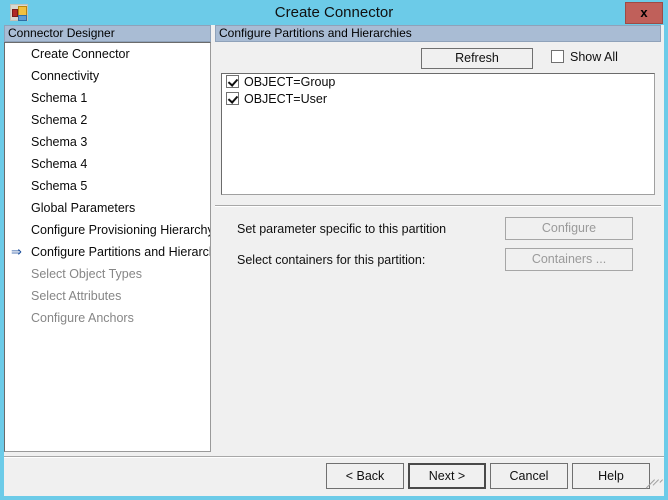 This screenshot has height=500, width=668. What do you see at coordinates (438, 99) in the screenshot?
I see `partition-list-item: OBJECT=User` at bounding box center [438, 99].